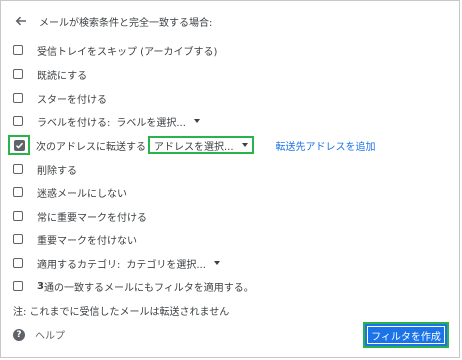  I want to click on option-label: 既読にする, so click(62, 76).